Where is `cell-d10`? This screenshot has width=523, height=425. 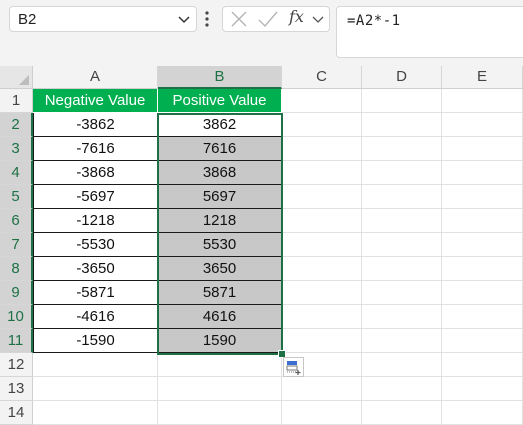
cell-d10 is located at coordinates (402, 317).